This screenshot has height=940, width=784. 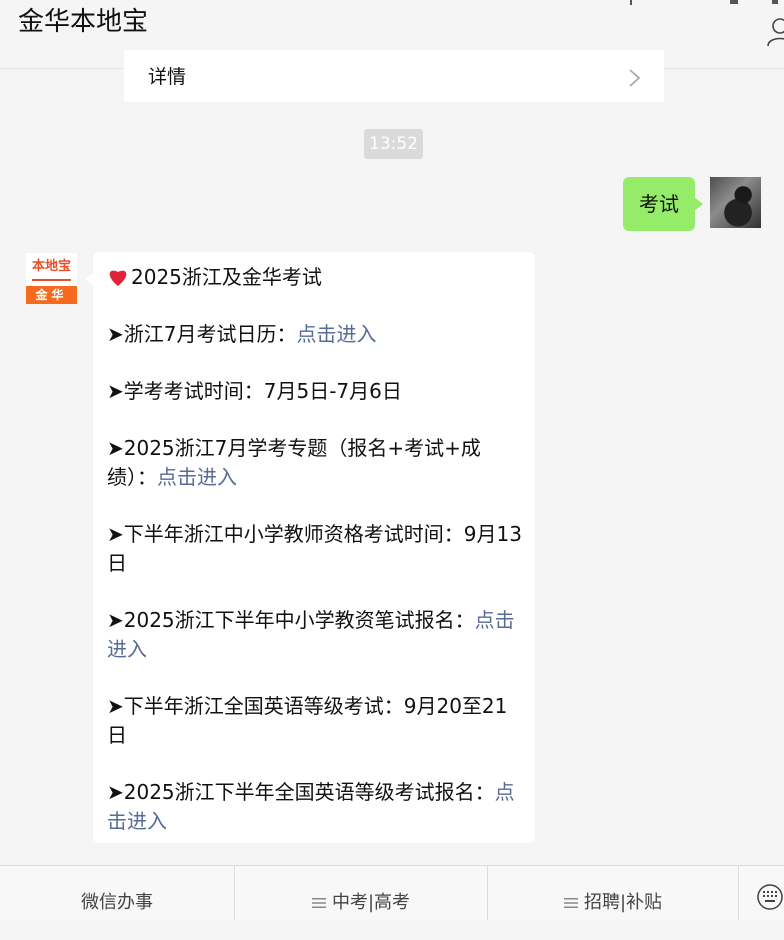 I want to click on item-text: ➤学考考试时间：7月5日-7月6日, so click(x=254, y=391).